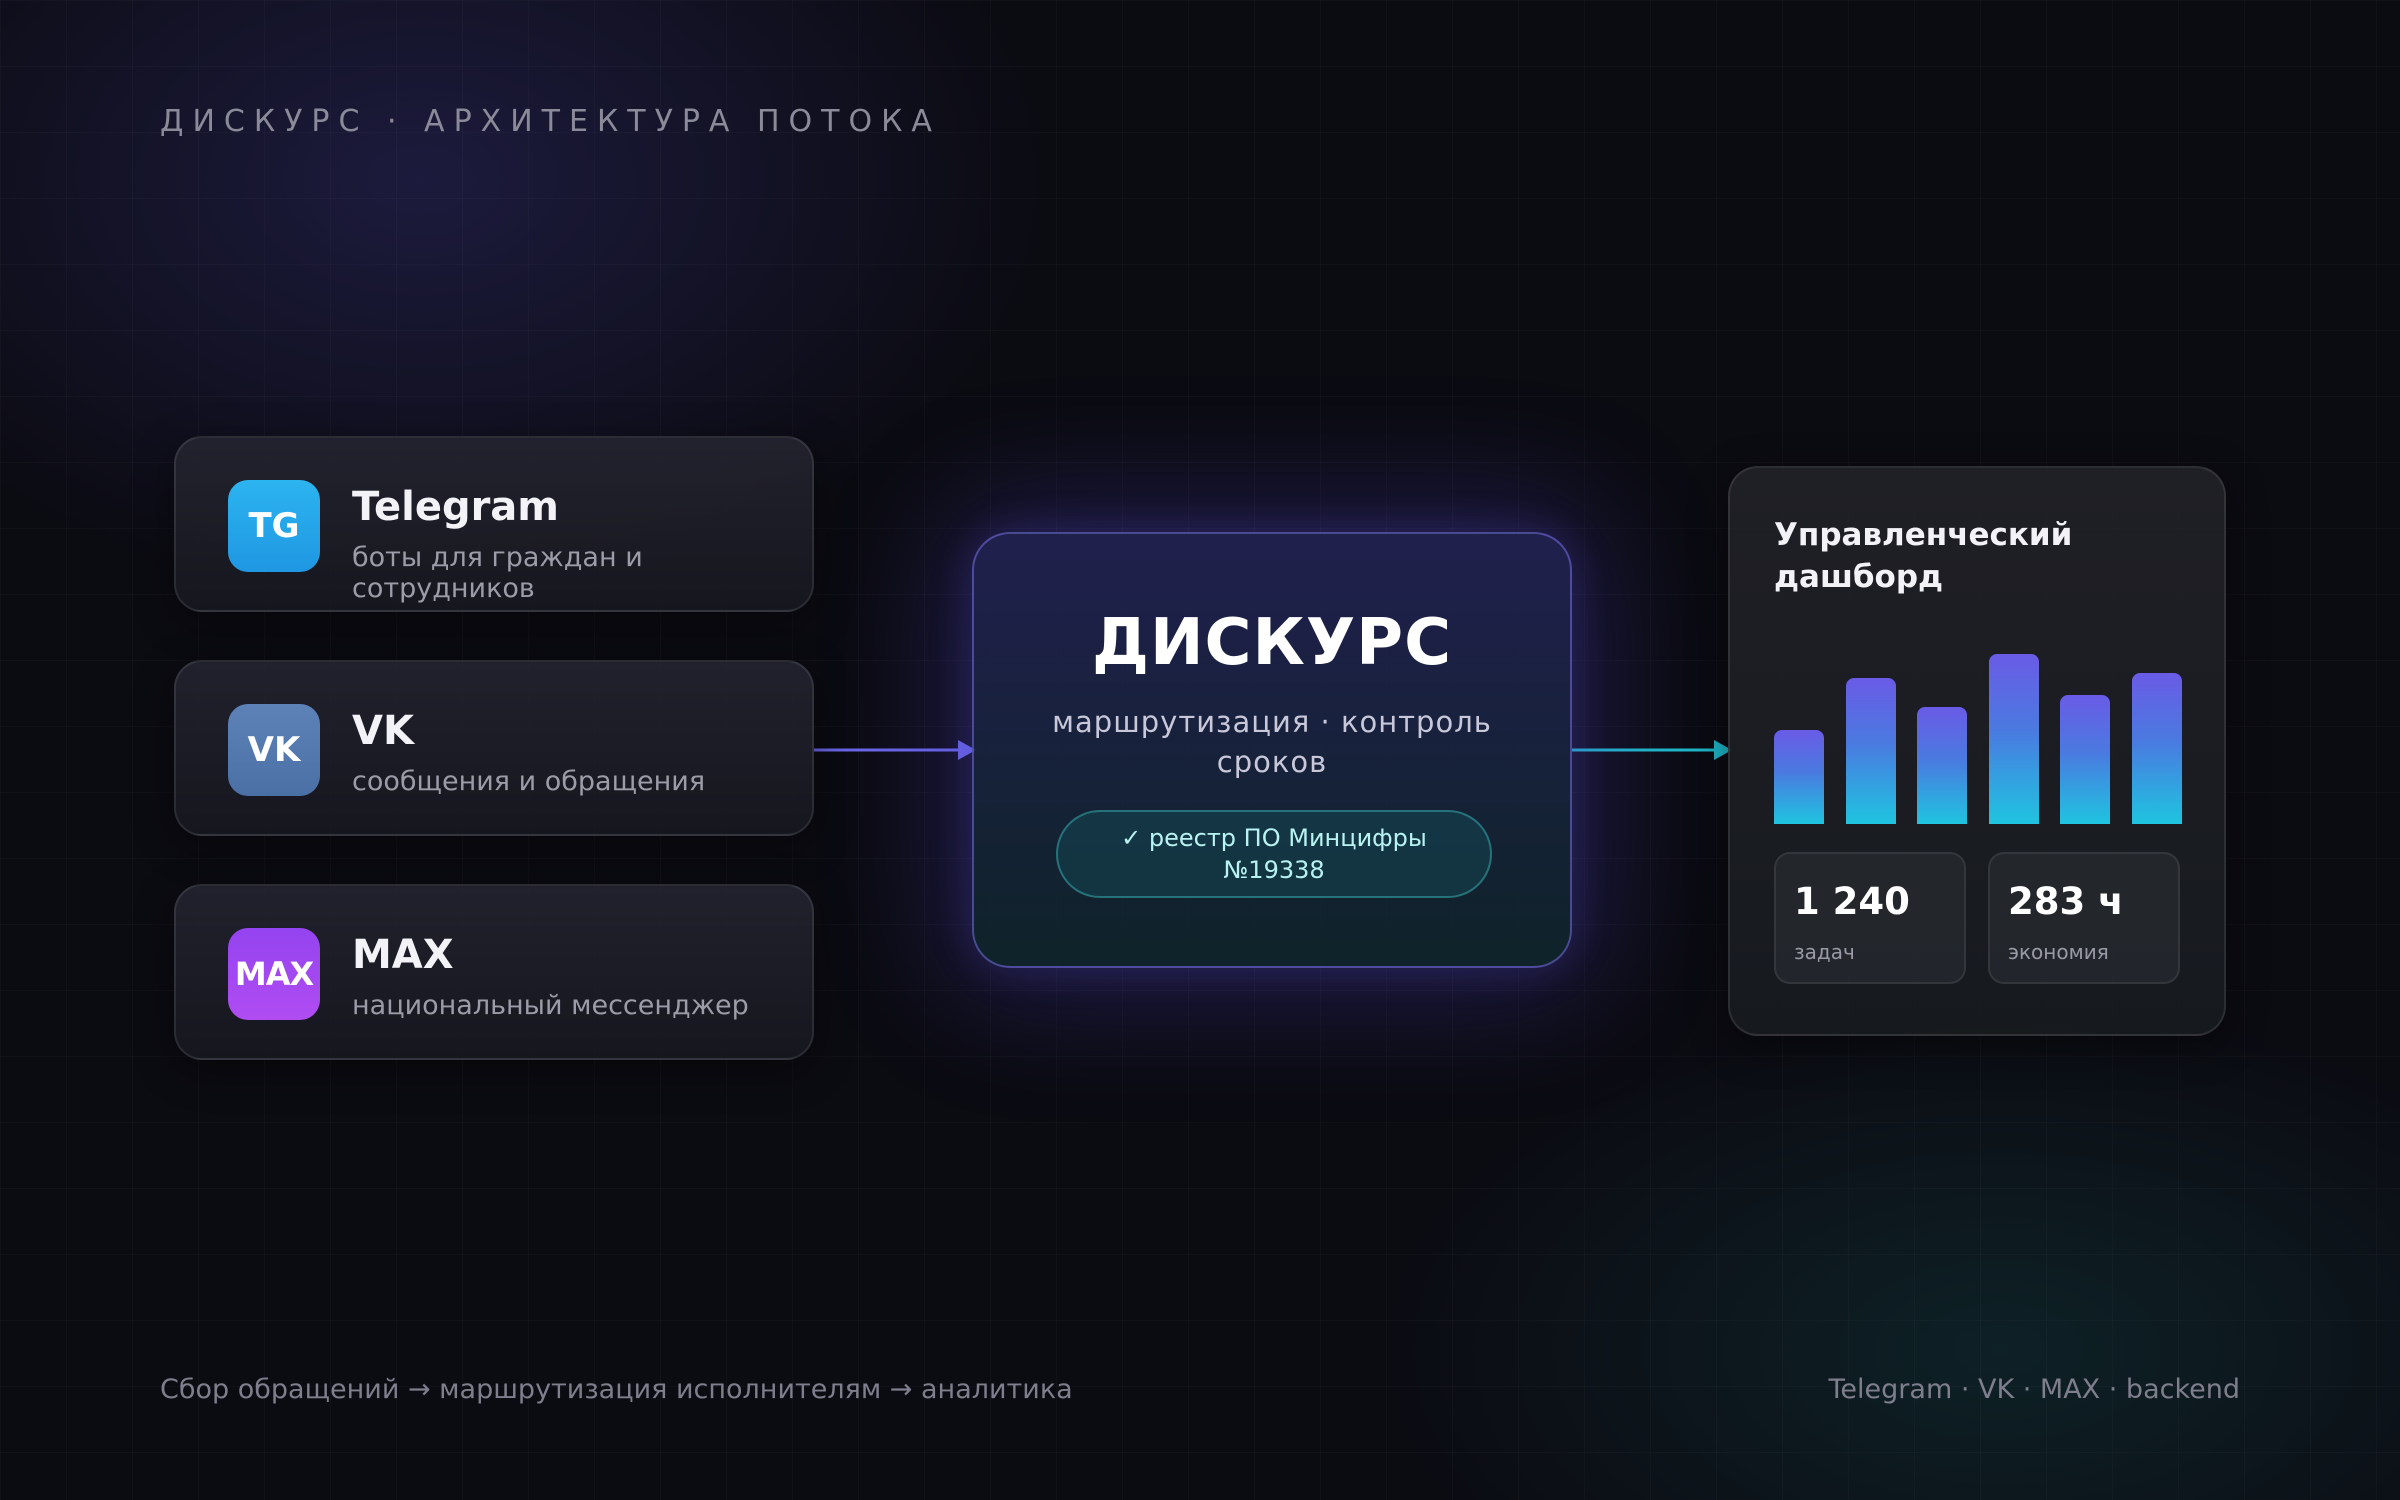 This screenshot has height=1500, width=2400. I want to click on telegram-icon: TG, so click(274, 526).